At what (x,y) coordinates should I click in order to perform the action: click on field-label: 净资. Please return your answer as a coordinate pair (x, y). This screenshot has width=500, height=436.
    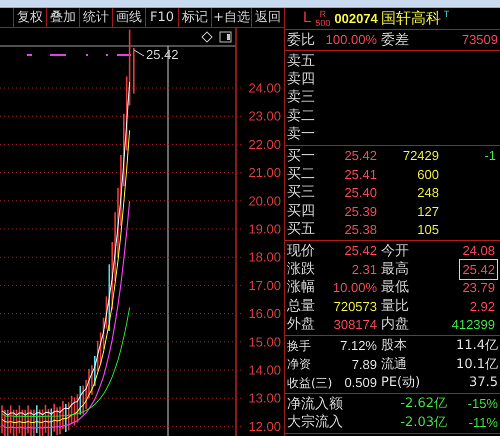
    Looking at the image, I should click on (299, 365).